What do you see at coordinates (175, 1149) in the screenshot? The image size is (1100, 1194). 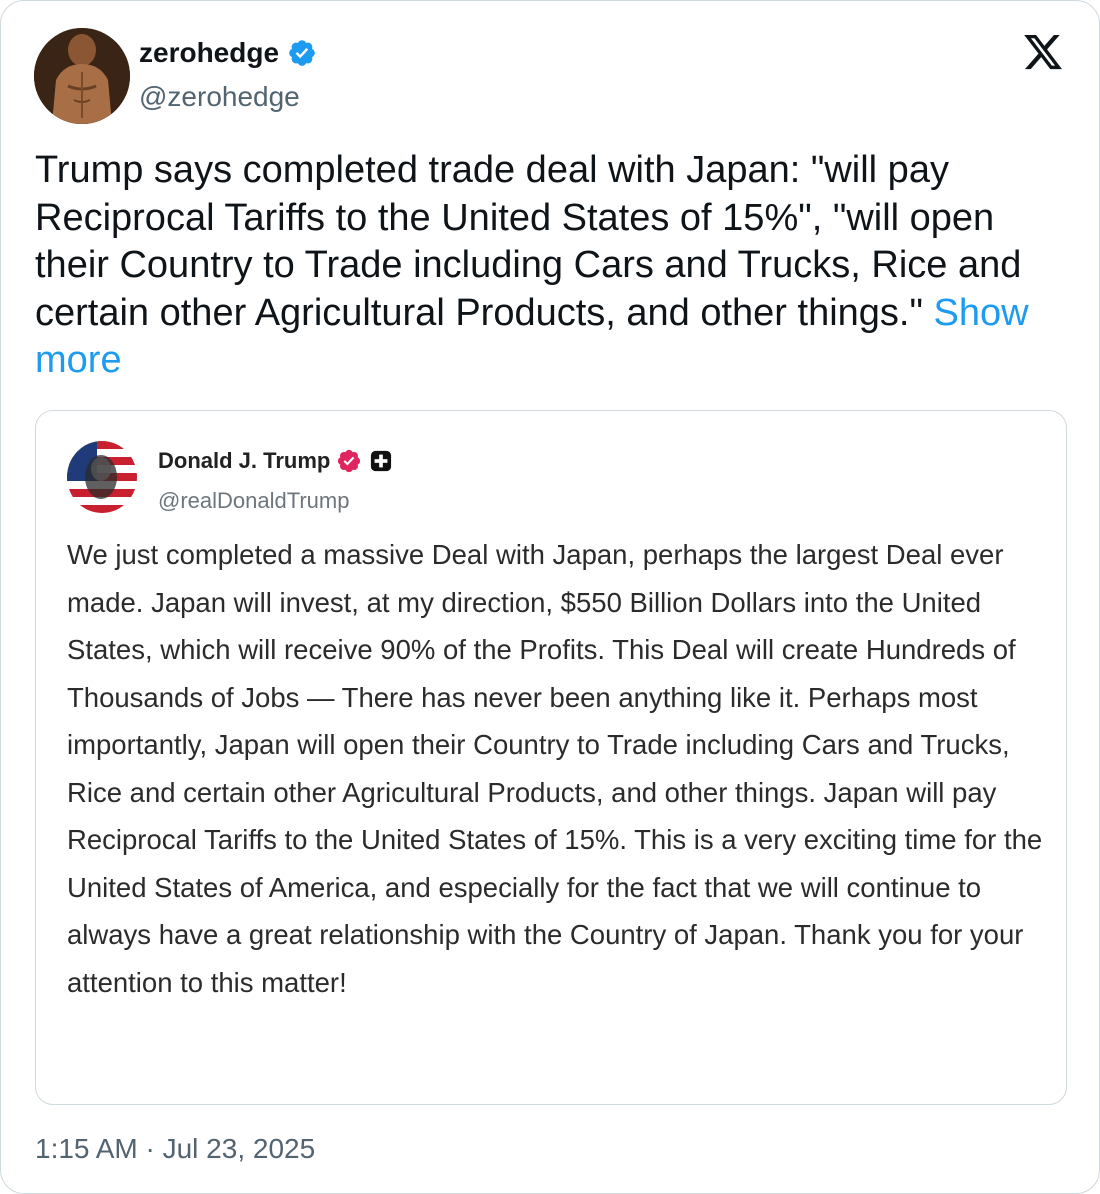 I see `tweet-timestamp: 1:15 AM · Jul 23, 2025` at bounding box center [175, 1149].